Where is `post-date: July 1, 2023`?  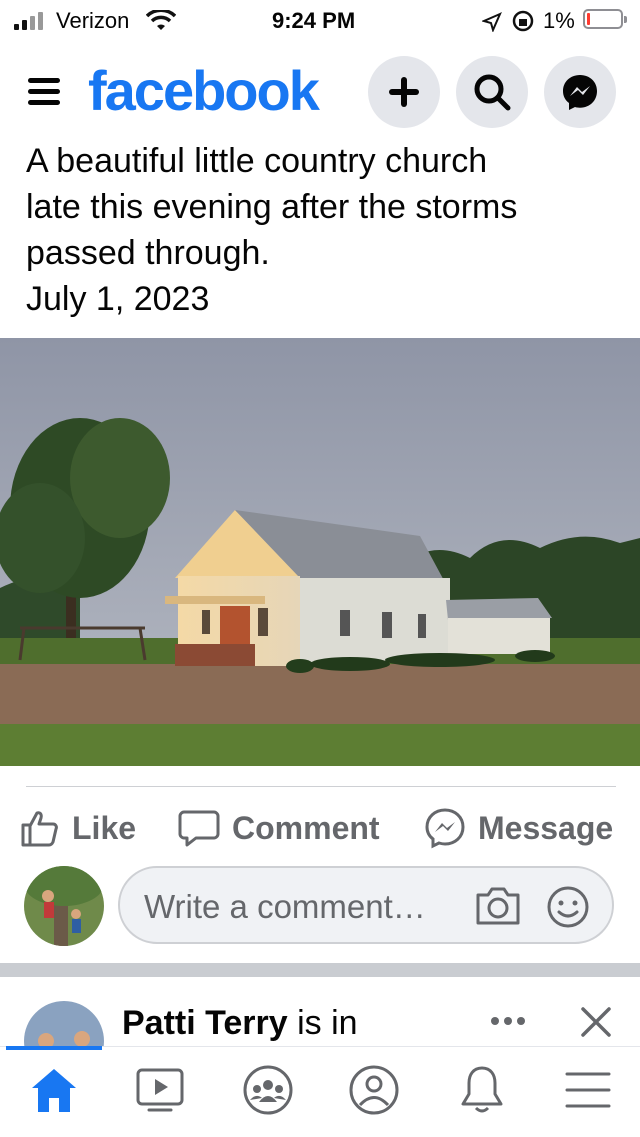
post-date: July 1, 2023 is located at coordinates (118, 299).